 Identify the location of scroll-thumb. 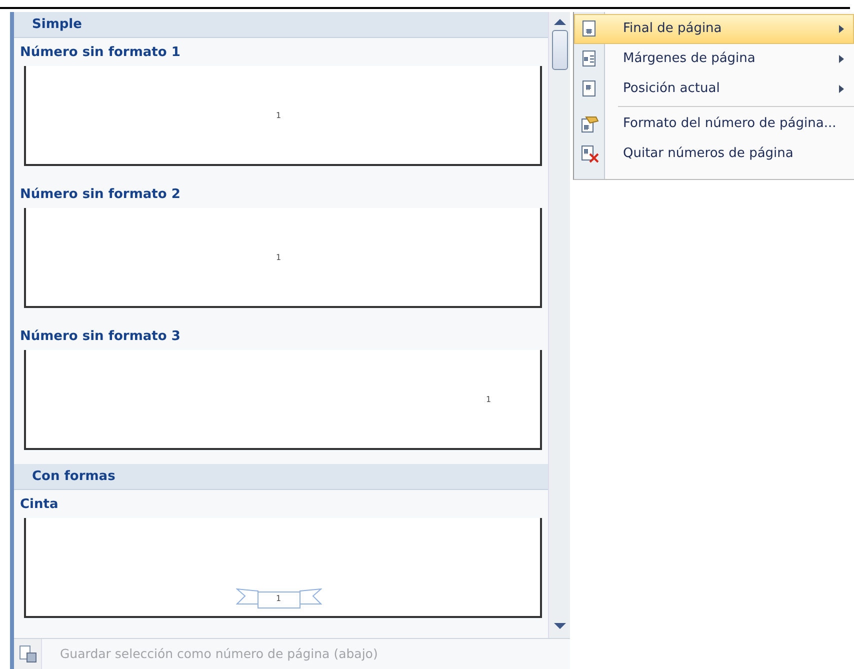
(560, 50).